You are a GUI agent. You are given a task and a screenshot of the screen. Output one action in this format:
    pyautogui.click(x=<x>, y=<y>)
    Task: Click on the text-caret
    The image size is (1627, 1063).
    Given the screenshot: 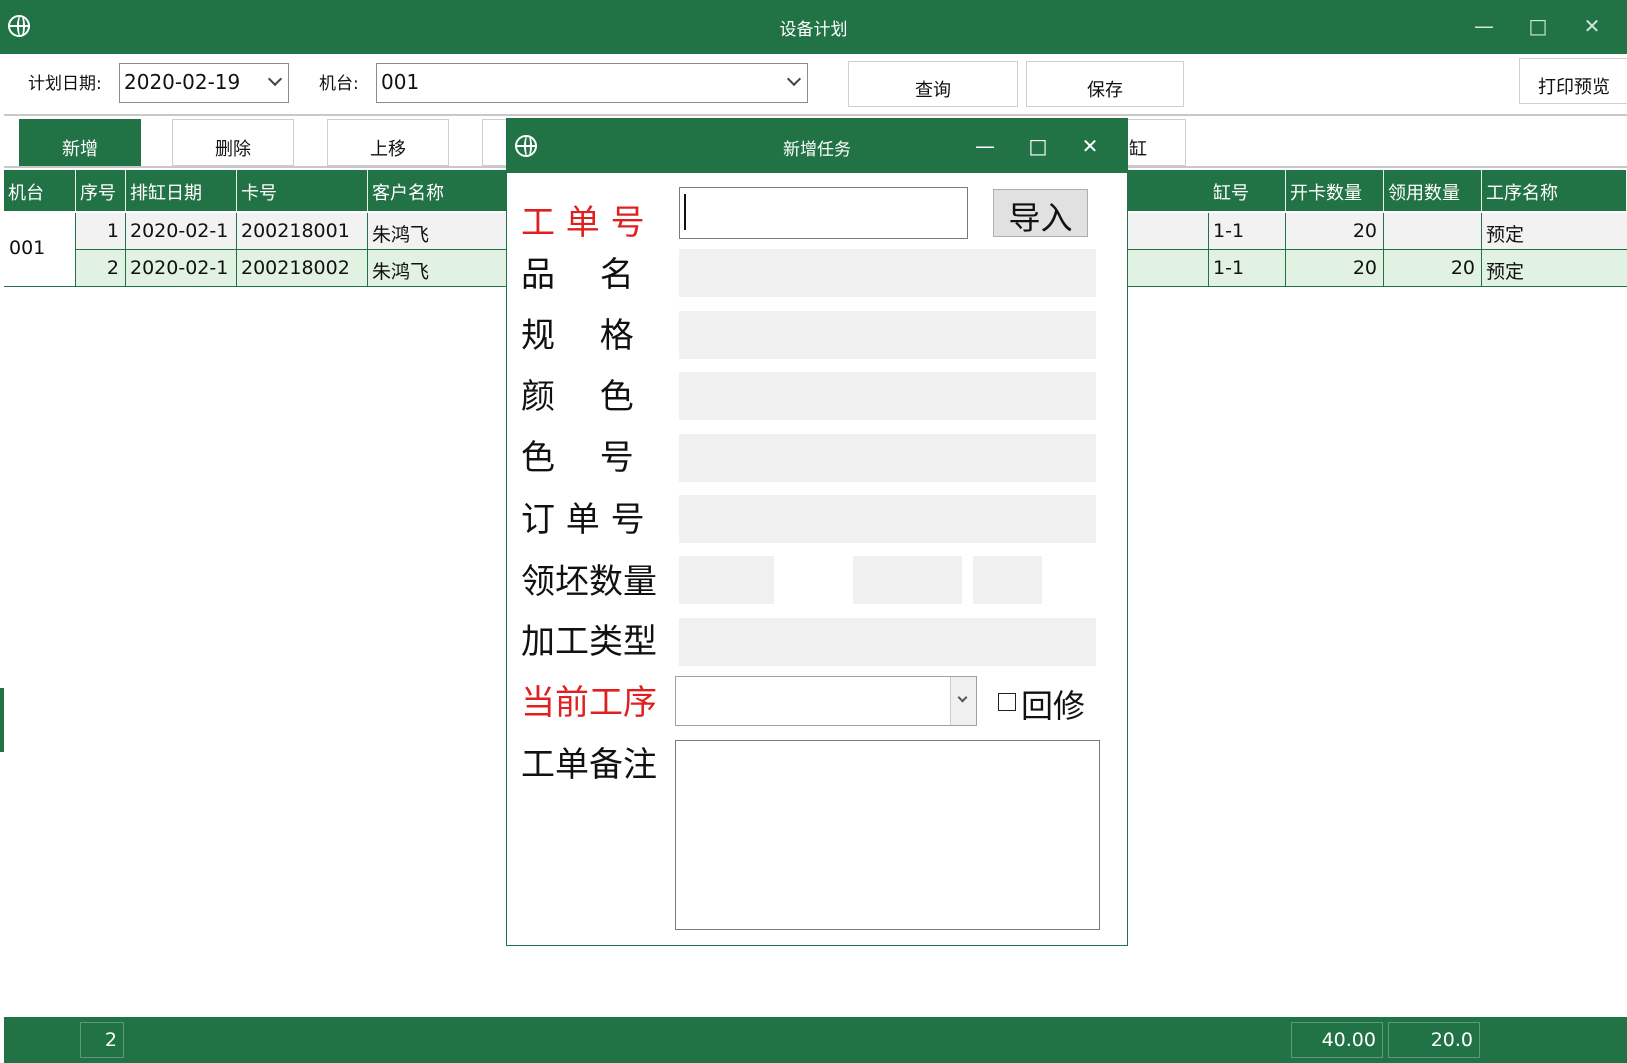 What is the action you would take?
    pyautogui.click(x=685, y=212)
    